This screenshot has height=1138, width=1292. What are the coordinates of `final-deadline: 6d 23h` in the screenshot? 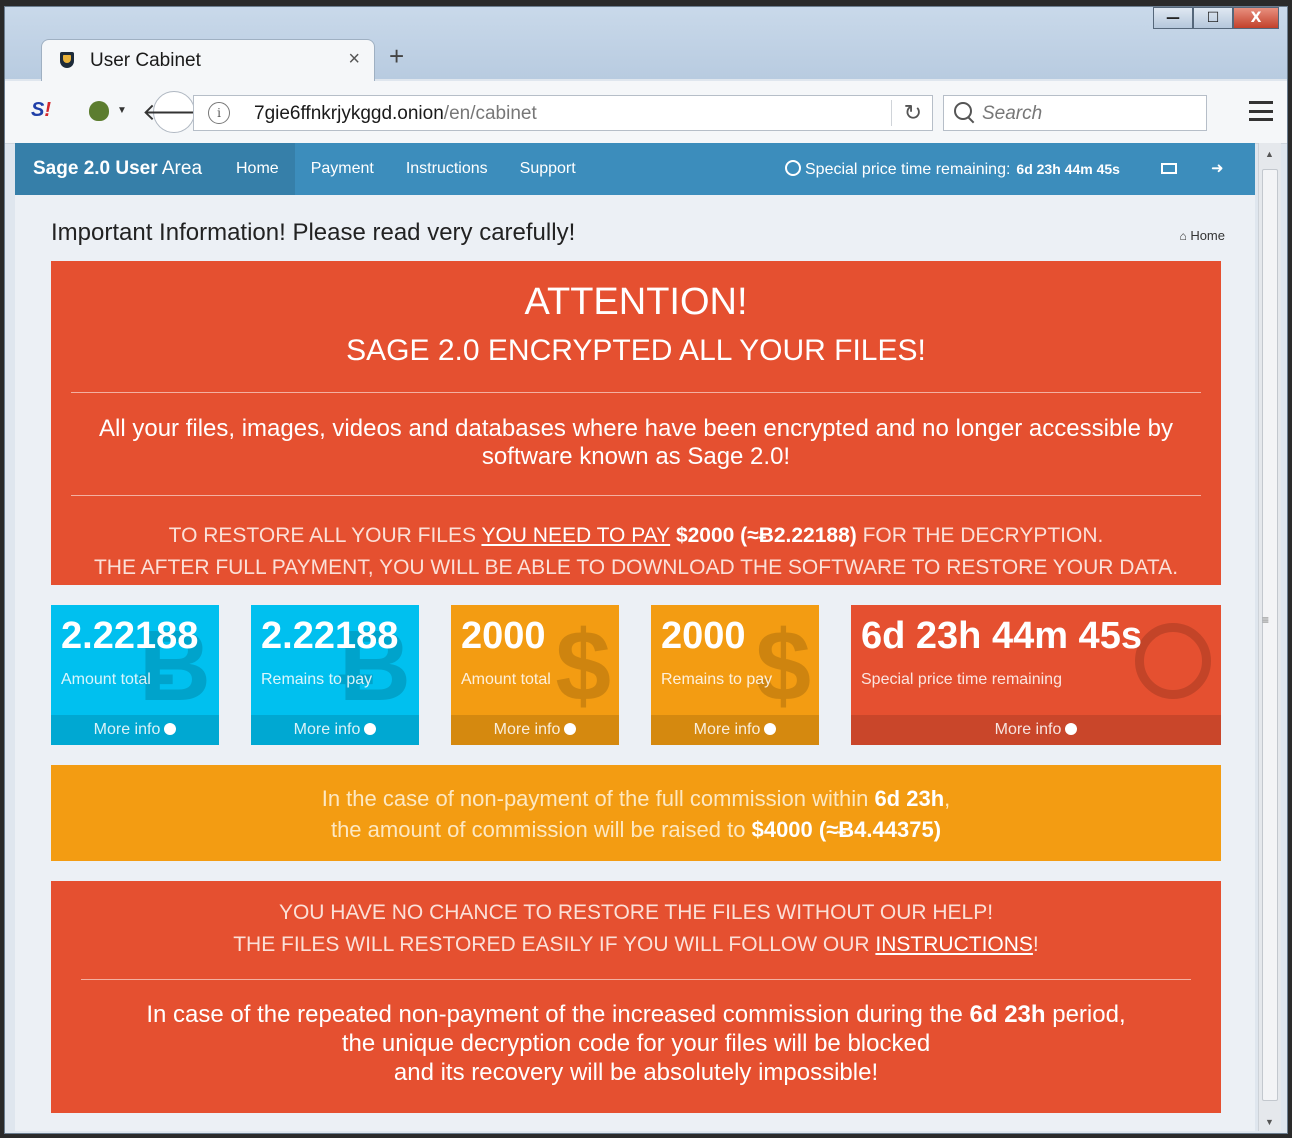 It's located at (1007, 1014).